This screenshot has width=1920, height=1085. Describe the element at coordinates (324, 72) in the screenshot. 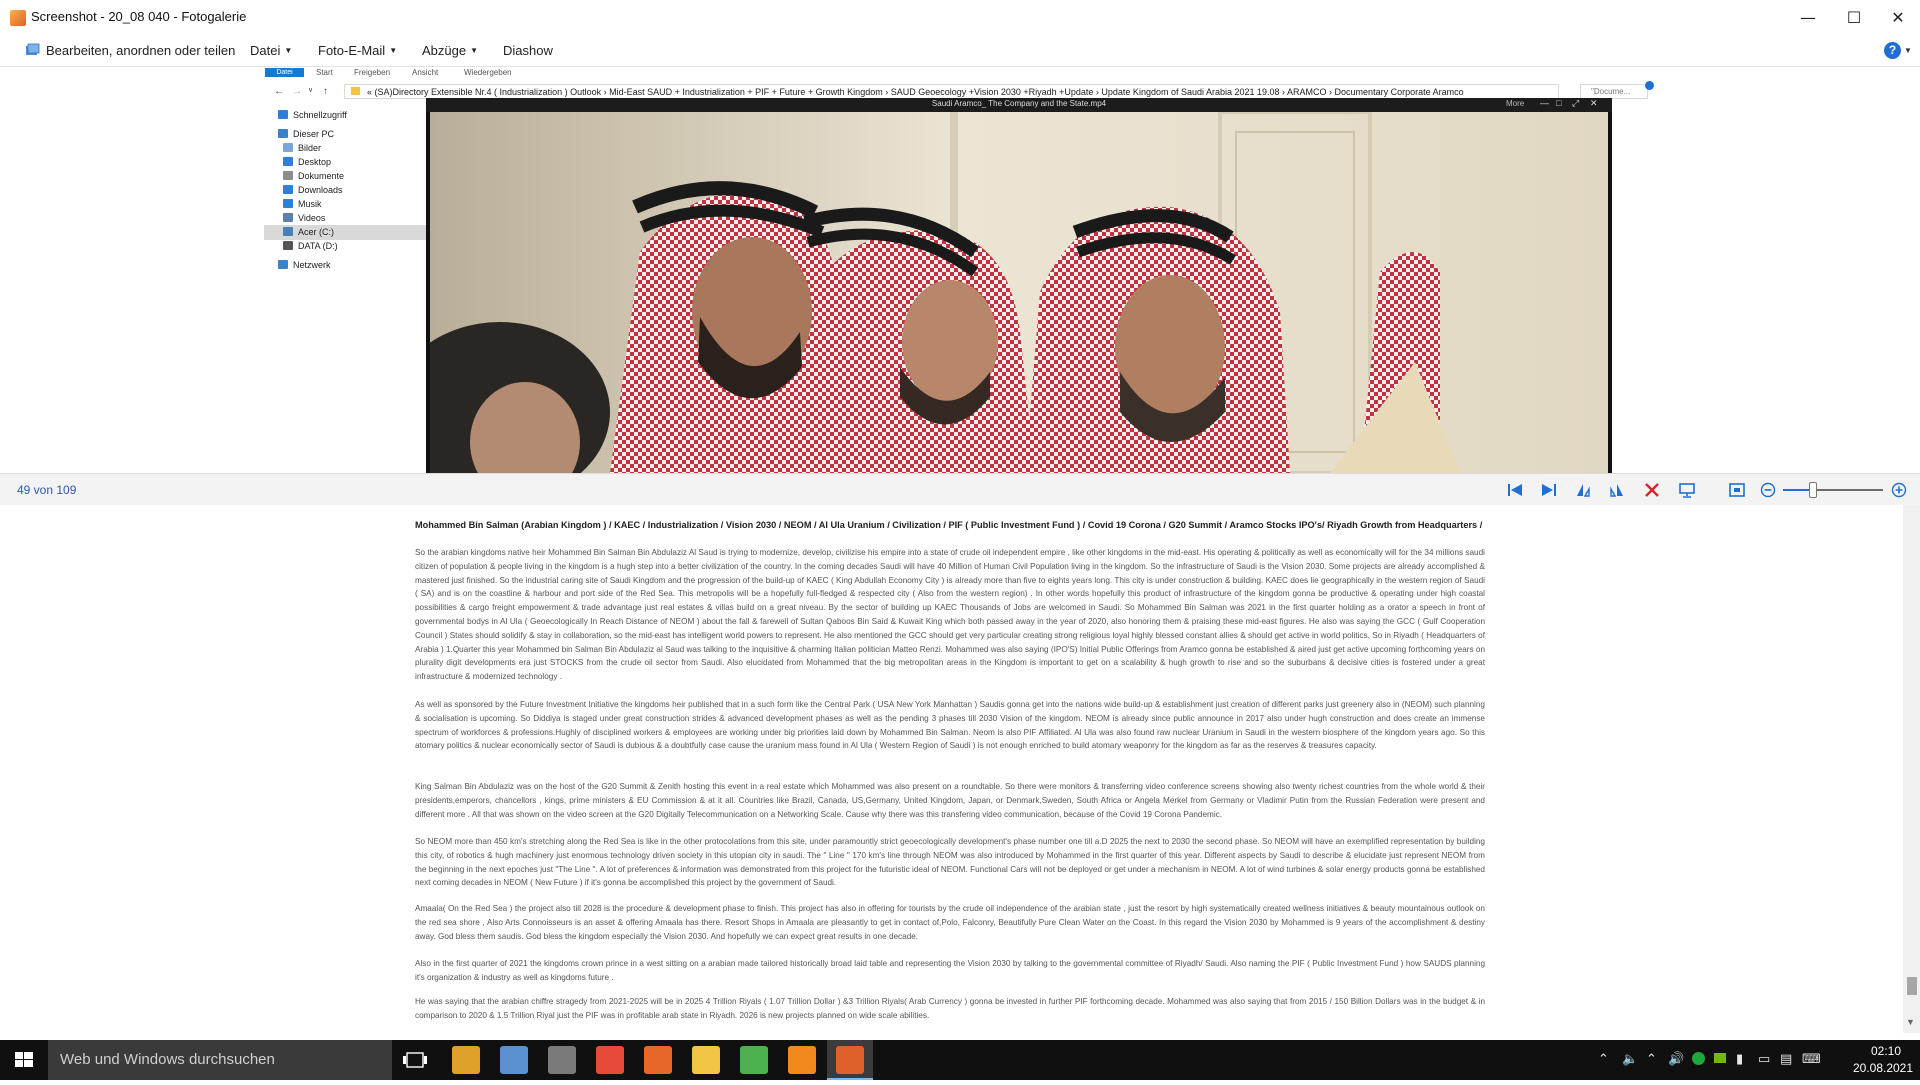

I see `ribbon-tab-start: Start` at that location.